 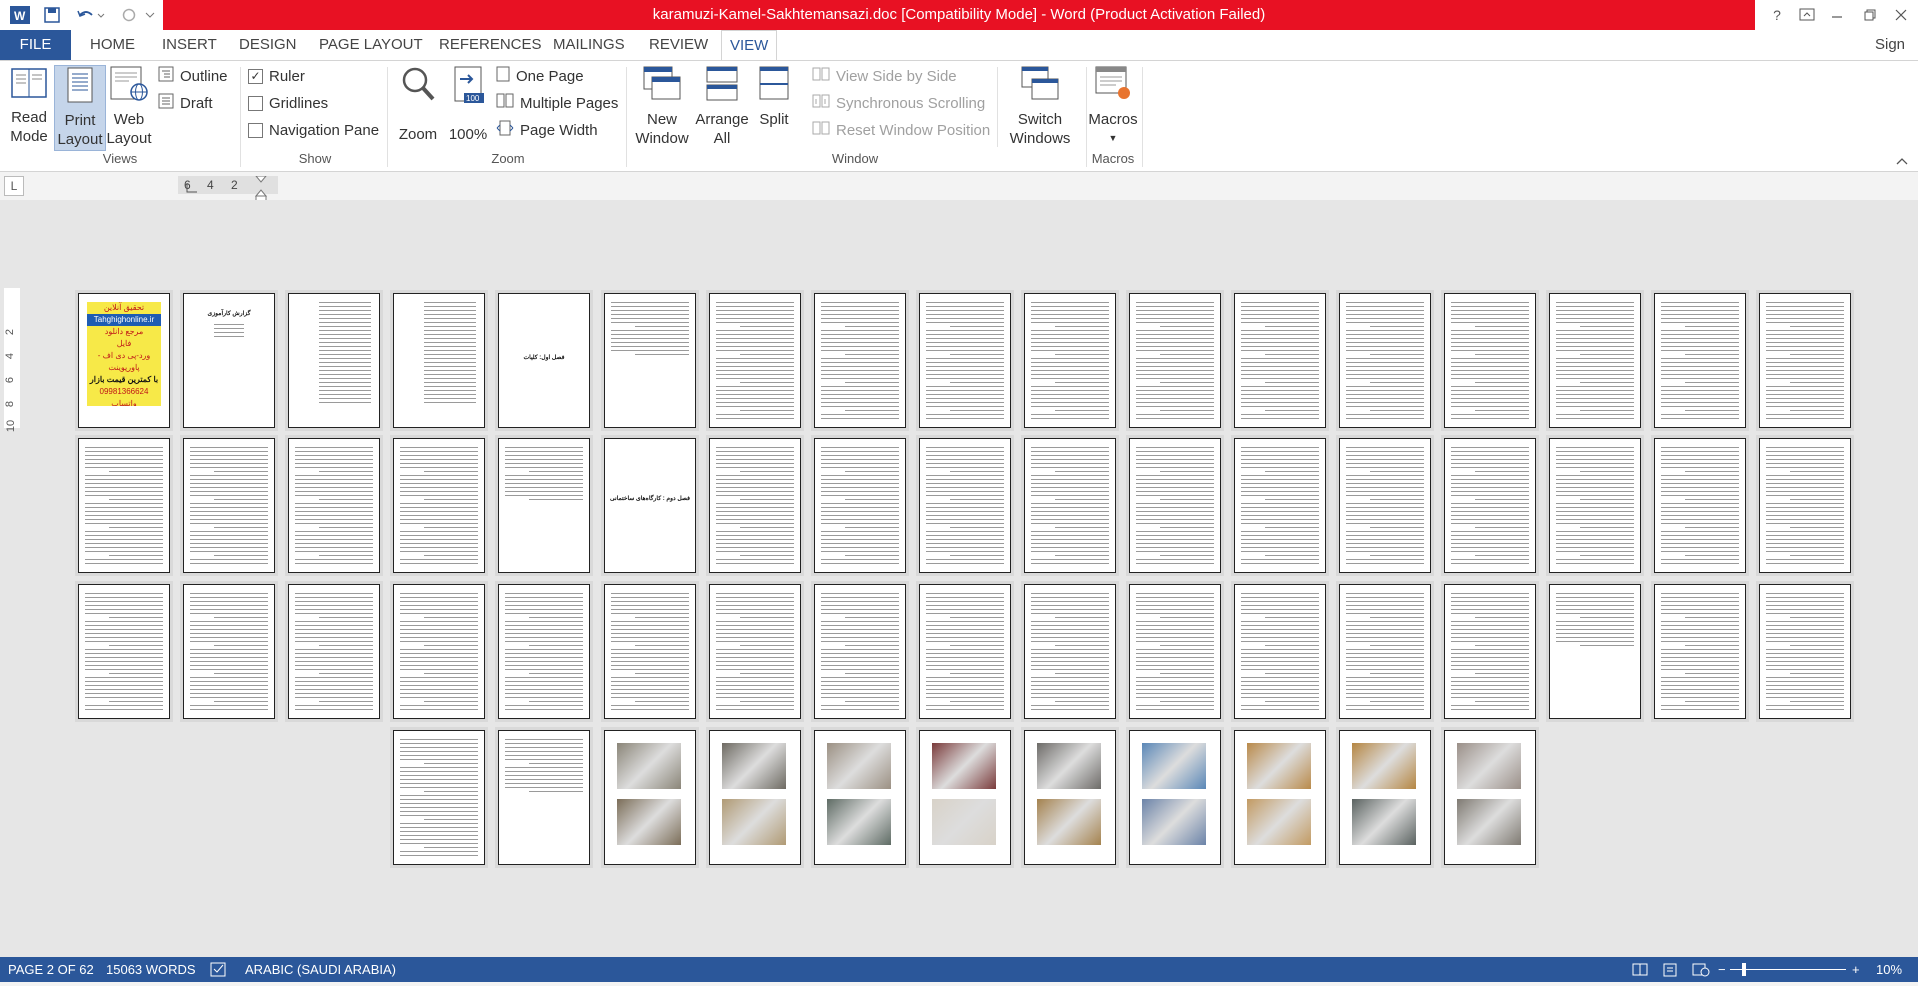 What do you see at coordinates (1670, 969) in the screenshot?
I see `print-layout-view-icon` at bounding box center [1670, 969].